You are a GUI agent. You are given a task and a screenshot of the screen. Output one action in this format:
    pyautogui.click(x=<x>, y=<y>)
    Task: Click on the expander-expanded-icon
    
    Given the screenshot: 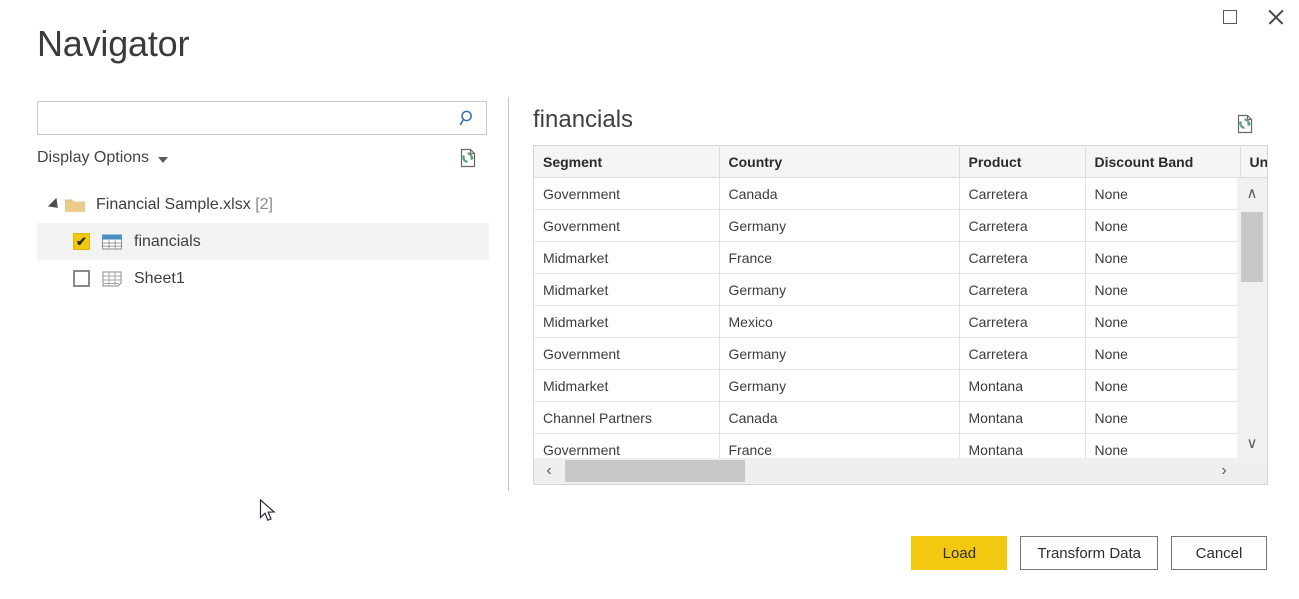 What is the action you would take?
    pyautogui.click(x=55, y=204)
    